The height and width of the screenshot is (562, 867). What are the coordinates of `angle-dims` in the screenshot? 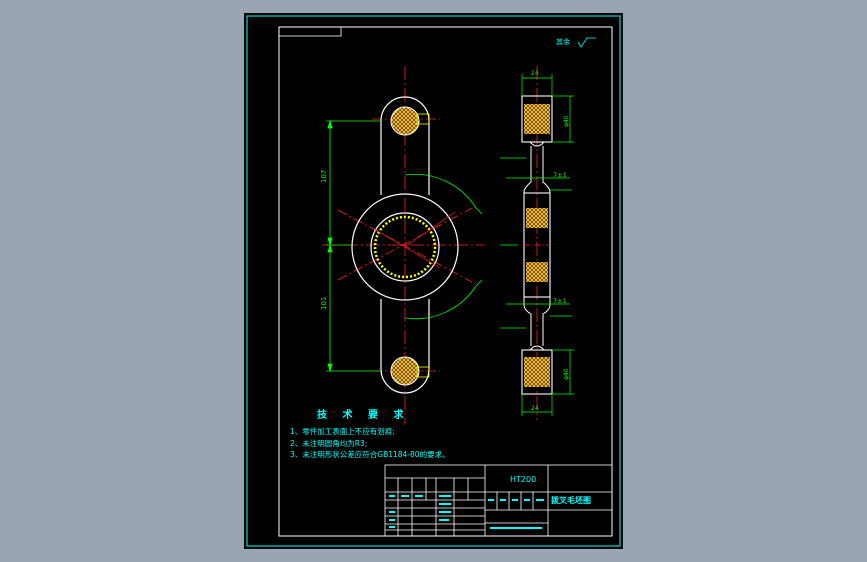 It's located at (443, 246).